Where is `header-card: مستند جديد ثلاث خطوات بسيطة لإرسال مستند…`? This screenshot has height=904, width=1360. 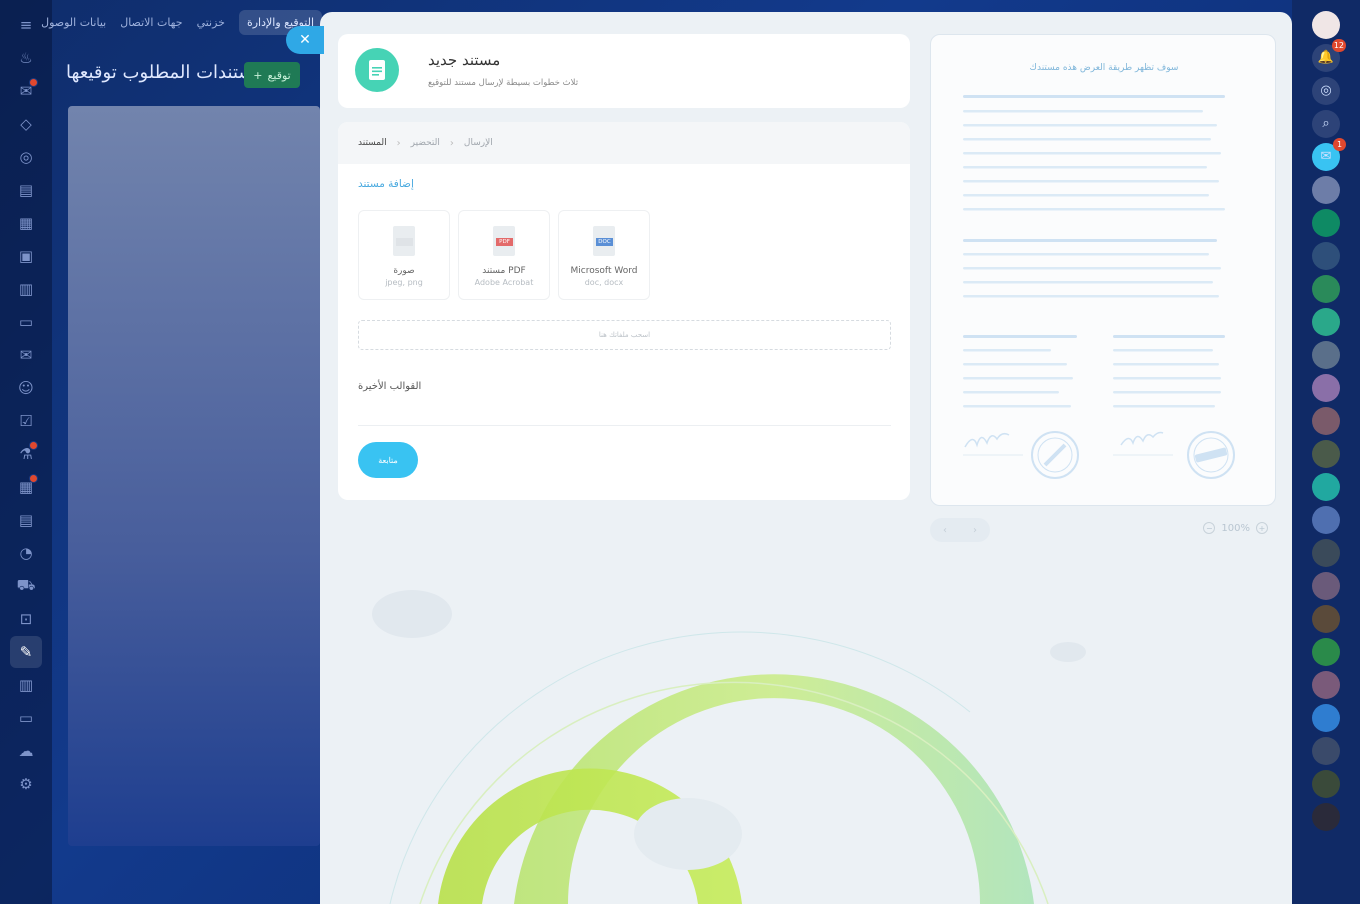
header-card: مستند جديد ثلاث خطوات بسيطة لإرسال مستند… is located at coordinates (624, 71).